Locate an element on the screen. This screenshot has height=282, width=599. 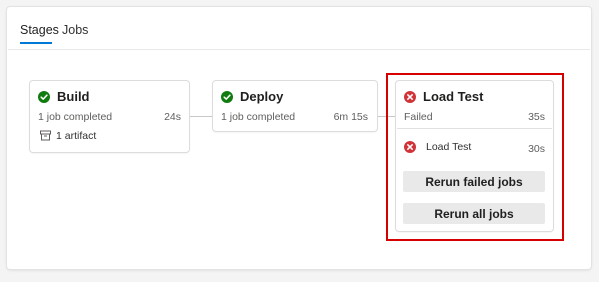
stage-header-build: Build is located at coordinates (64, 96).